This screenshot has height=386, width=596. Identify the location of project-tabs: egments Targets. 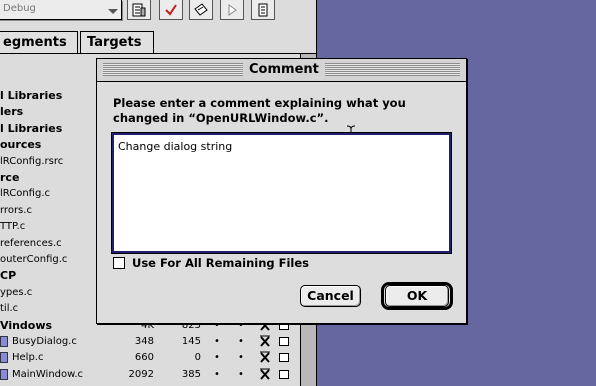
(158, 43).